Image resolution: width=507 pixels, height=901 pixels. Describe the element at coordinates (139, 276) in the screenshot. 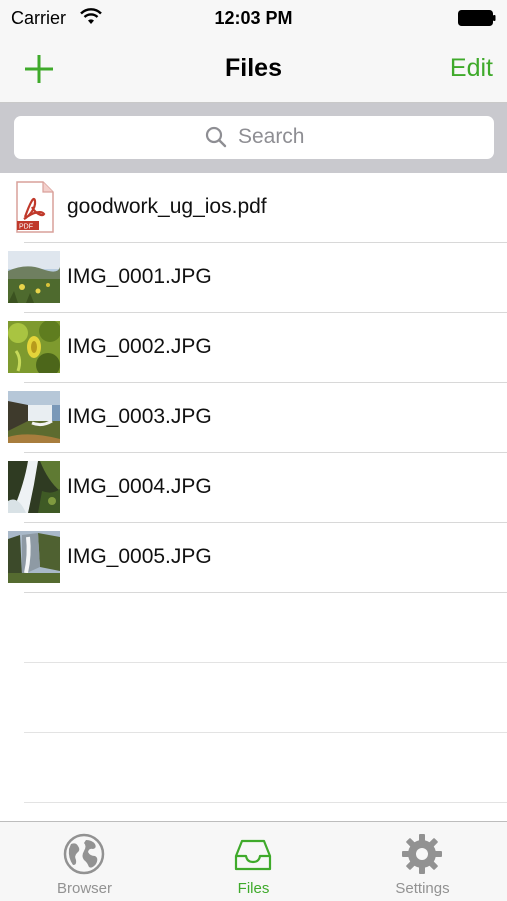

I see `file-name: IMG_0001.JPG` at that location.